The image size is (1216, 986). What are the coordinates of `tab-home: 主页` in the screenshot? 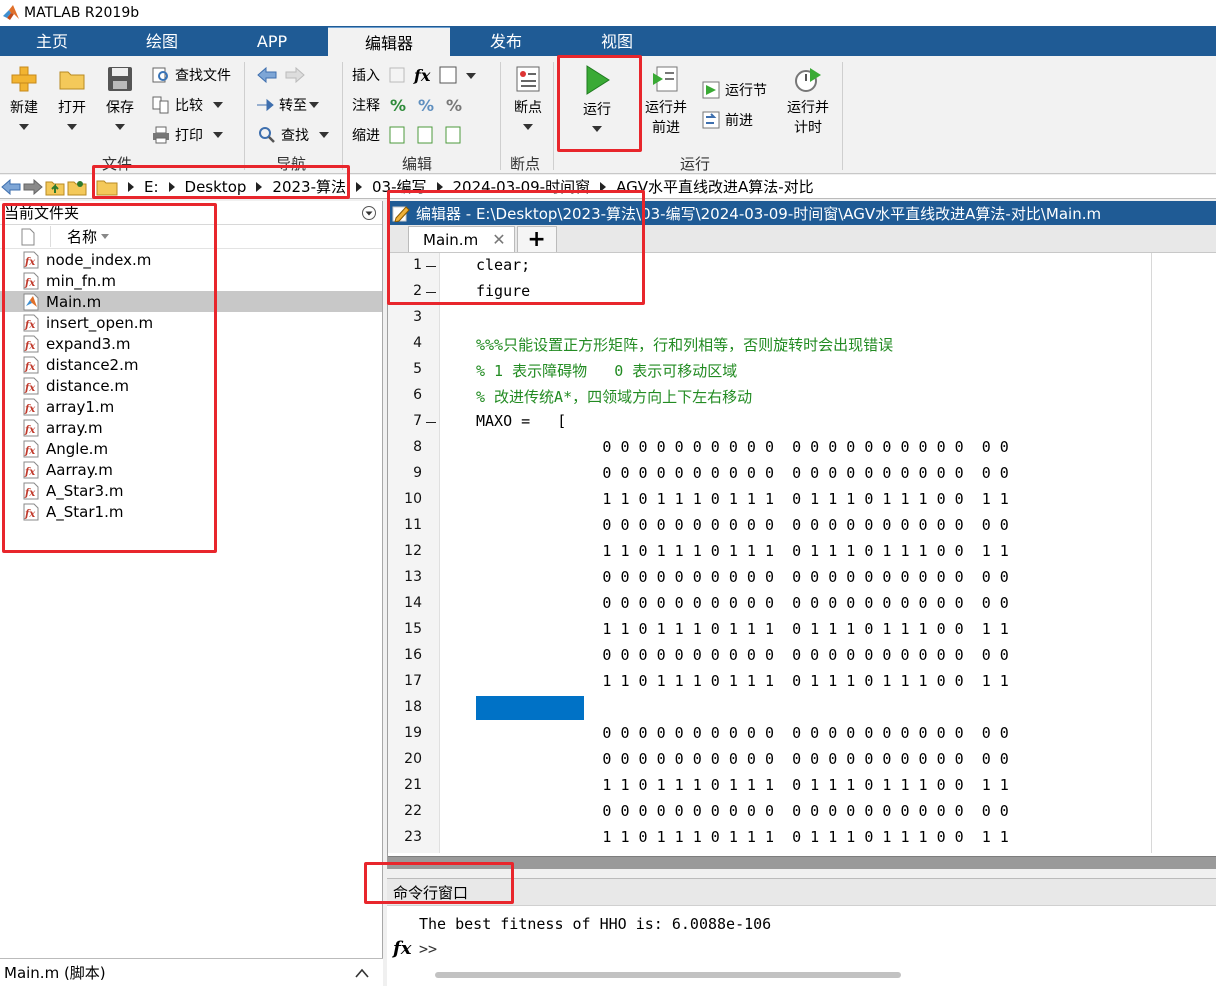 It's located at (52, 41).